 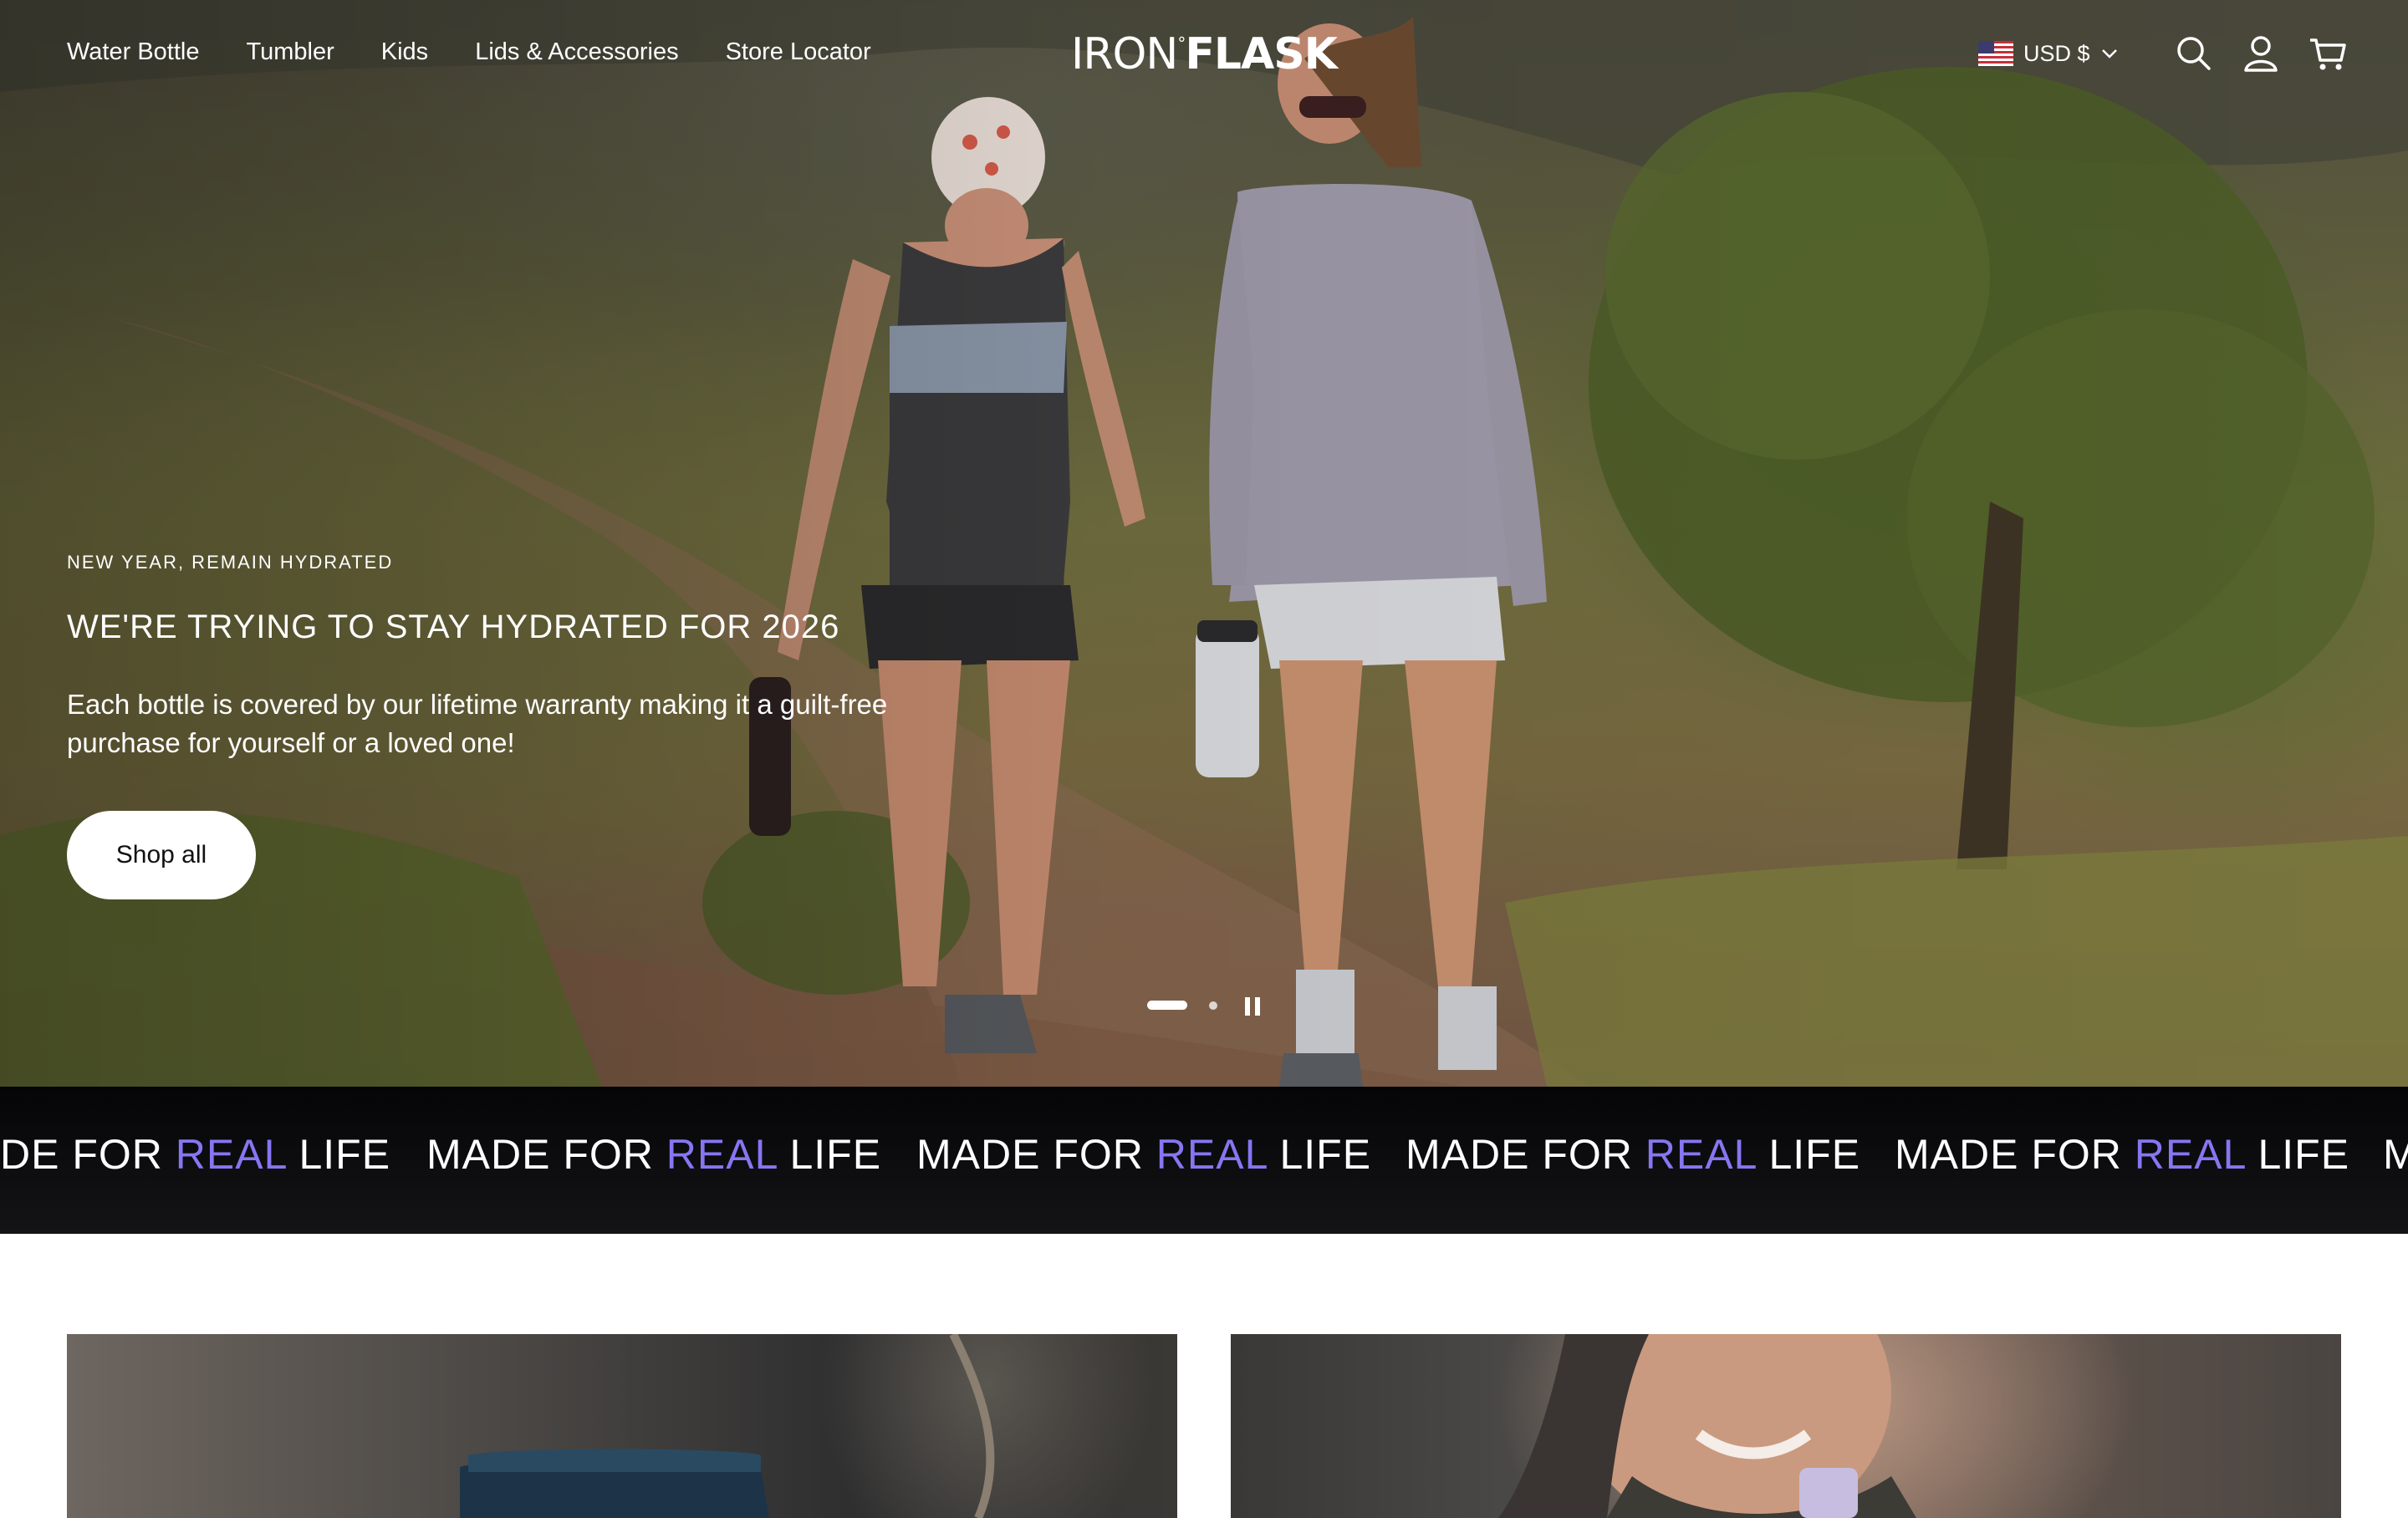 What do you see at coordinates (133, 52) in the screenshot?
I see `nav-water-bottle: Water Bottle` at bounding box center [133, 52].